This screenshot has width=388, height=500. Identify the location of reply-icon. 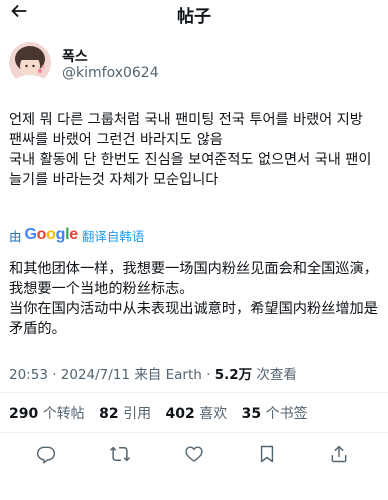
(46, 455).